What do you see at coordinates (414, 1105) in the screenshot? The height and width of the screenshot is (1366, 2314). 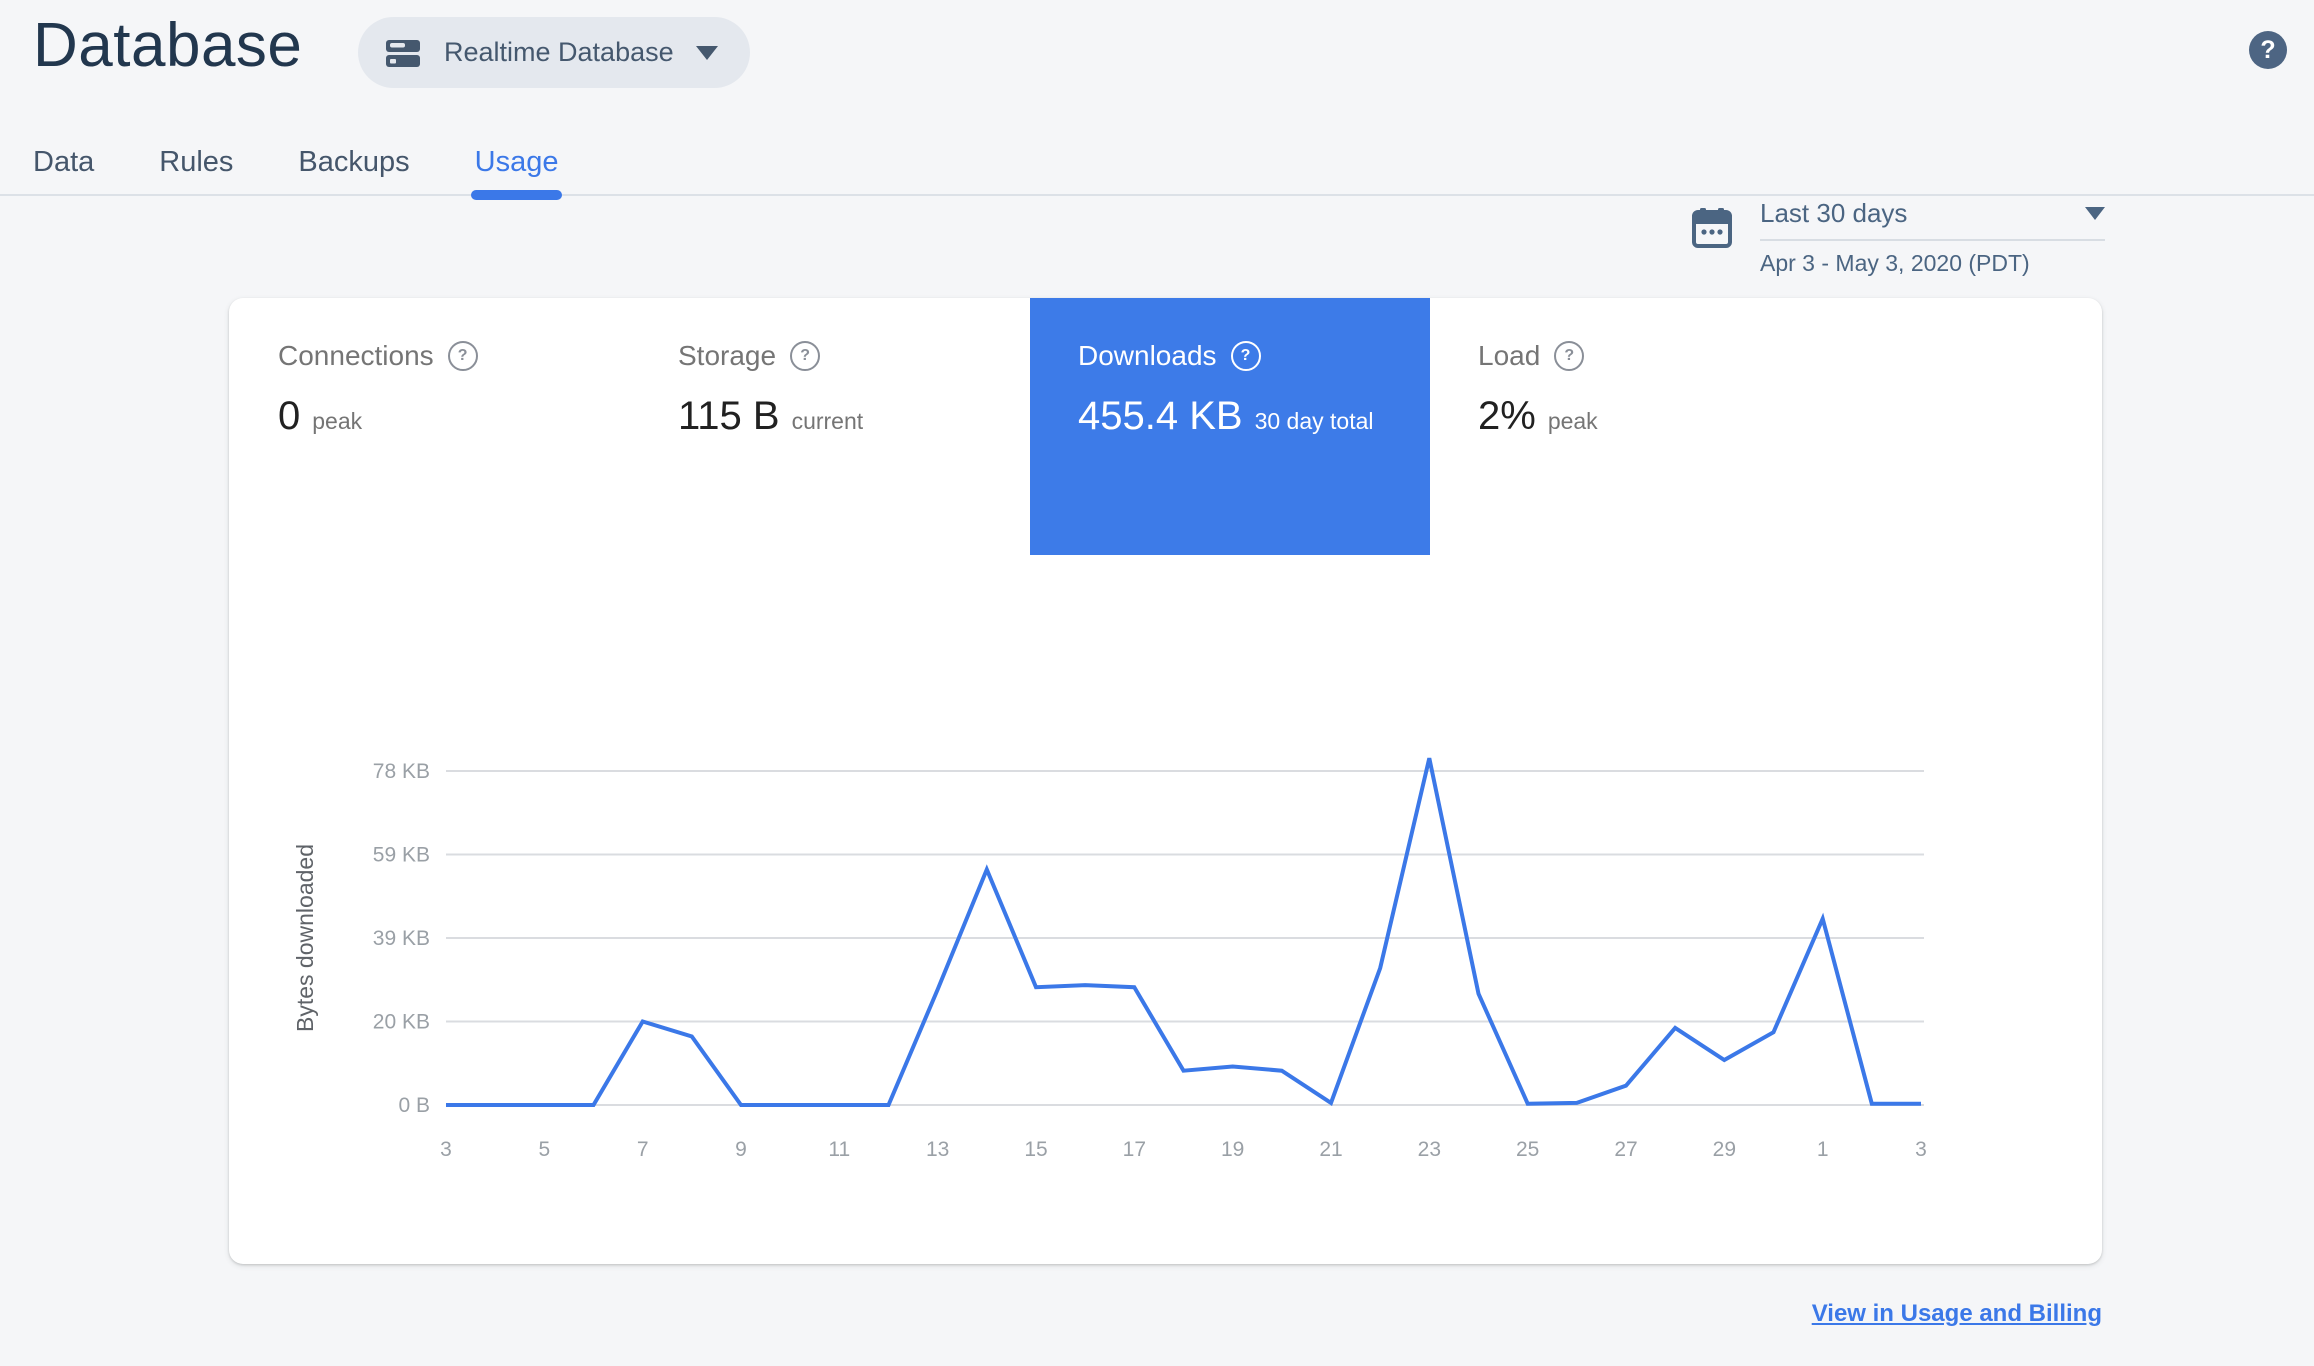 I see `svg-text: 0 B` at bounding box center [414, 1105].